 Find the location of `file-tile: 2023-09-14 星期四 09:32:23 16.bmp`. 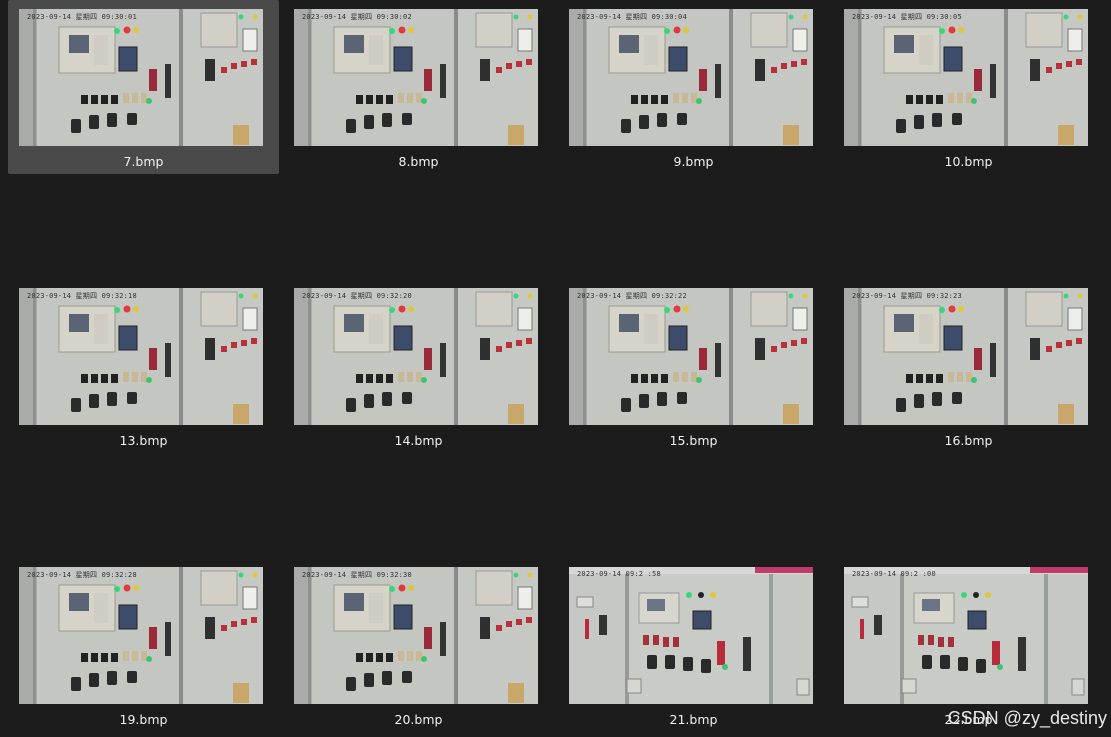

file-tile: 2023-09-14 星期四 09:32:23 16.bmp is located at coordinates (968, 370).